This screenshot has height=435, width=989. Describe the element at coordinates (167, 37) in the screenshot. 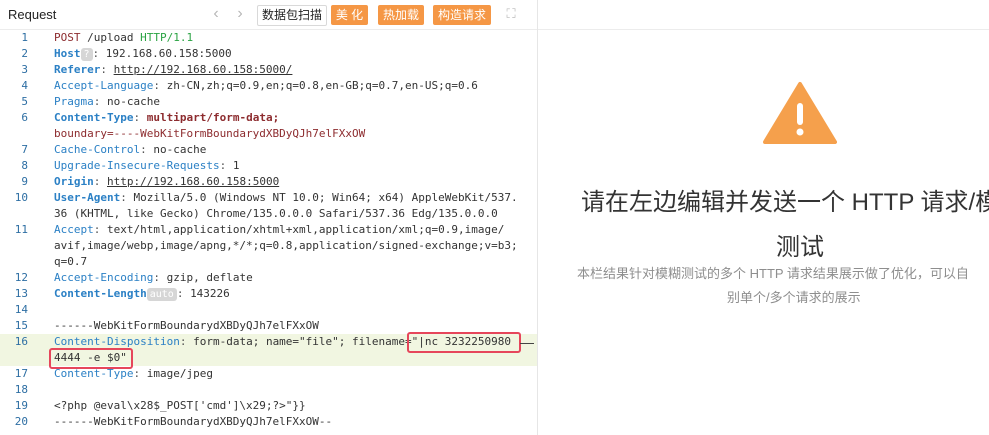

I see `http-version: HTTP/1.1` at that location.